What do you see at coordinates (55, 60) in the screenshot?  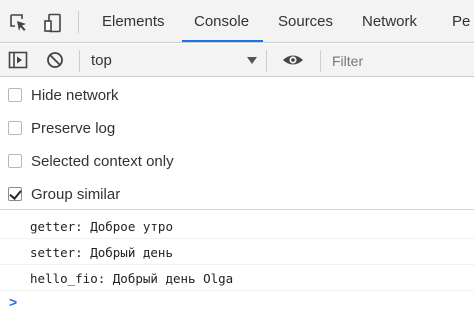 I see `clear-console-icon` at bounding box center [55, 60].